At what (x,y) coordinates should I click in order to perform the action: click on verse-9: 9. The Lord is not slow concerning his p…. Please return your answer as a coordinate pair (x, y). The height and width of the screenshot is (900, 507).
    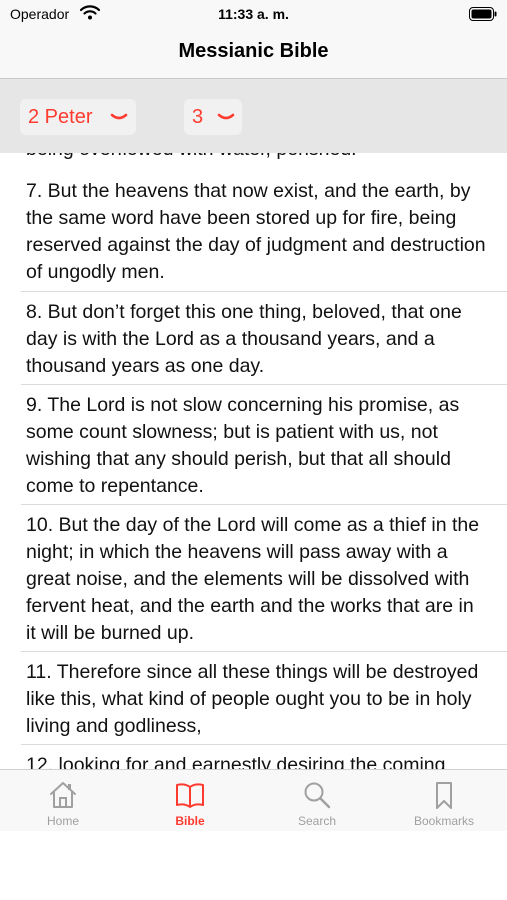
    Looking at the image, I should click on (256, 446).